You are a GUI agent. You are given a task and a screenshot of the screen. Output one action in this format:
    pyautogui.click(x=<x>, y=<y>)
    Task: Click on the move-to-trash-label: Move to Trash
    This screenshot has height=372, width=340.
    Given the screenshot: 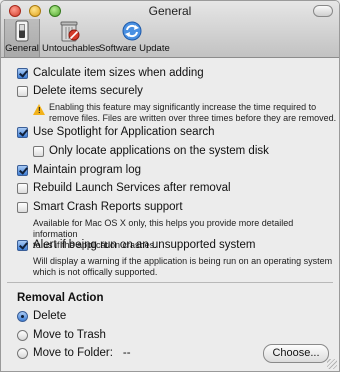 What is the action you would take?
    pyautogui.click(x=69, y=335)
    